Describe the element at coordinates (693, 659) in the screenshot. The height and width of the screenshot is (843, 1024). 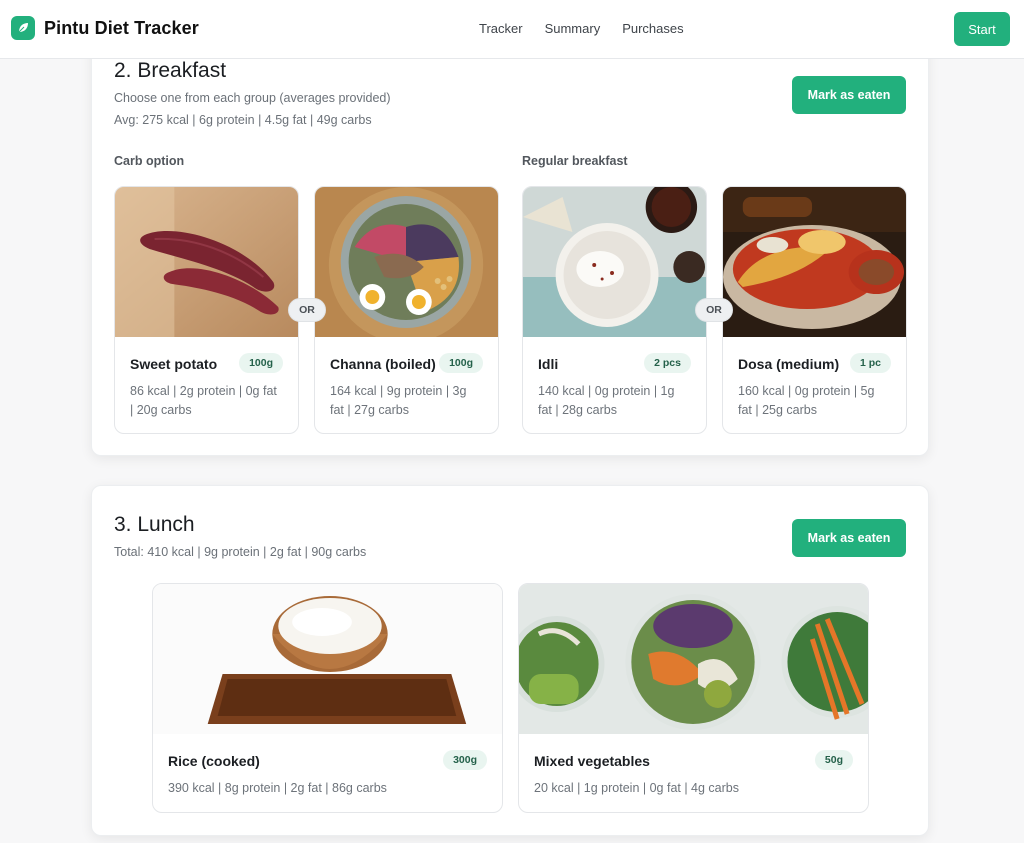
I see `salad-bowls-image` at that location.